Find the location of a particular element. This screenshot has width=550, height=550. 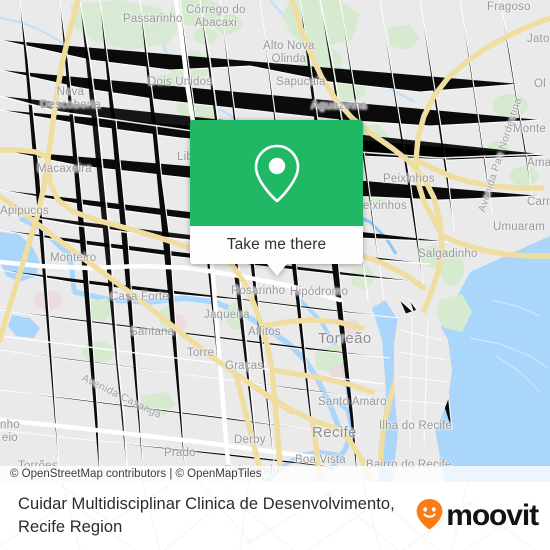

place-popup: Take me there is located at coordinates (276, 198).